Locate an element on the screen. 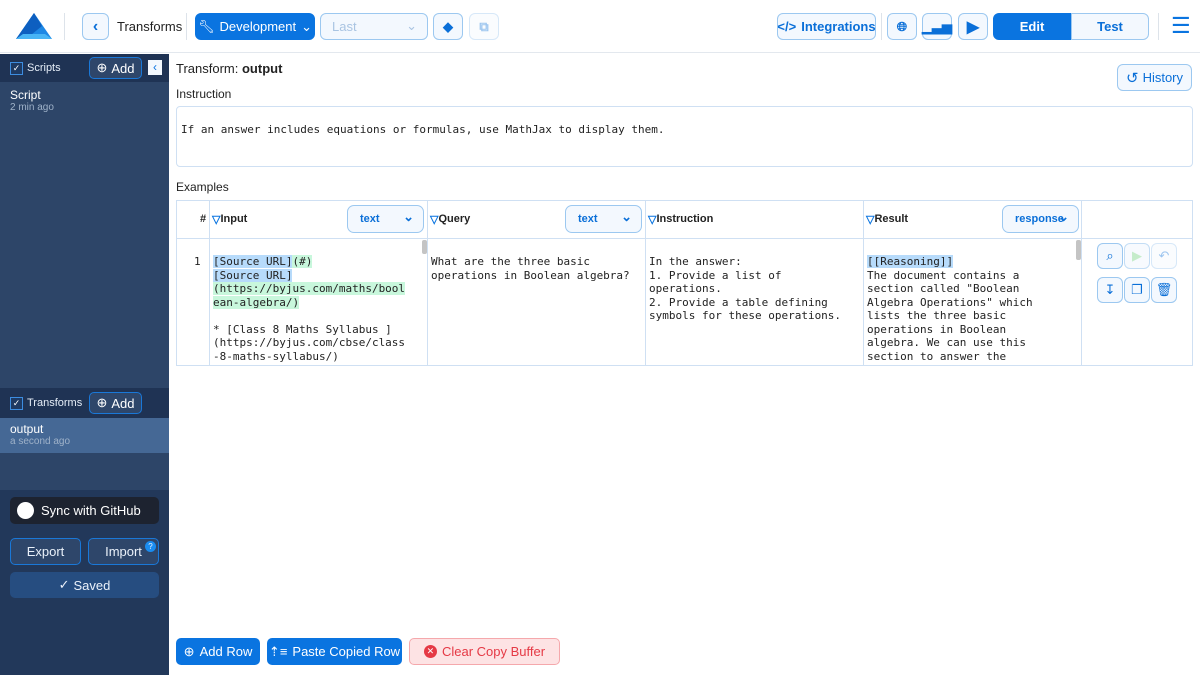 This screenshot has width=1200, height=675. chart-icon: ▁▃▅ is located at coordinates (937, 26).